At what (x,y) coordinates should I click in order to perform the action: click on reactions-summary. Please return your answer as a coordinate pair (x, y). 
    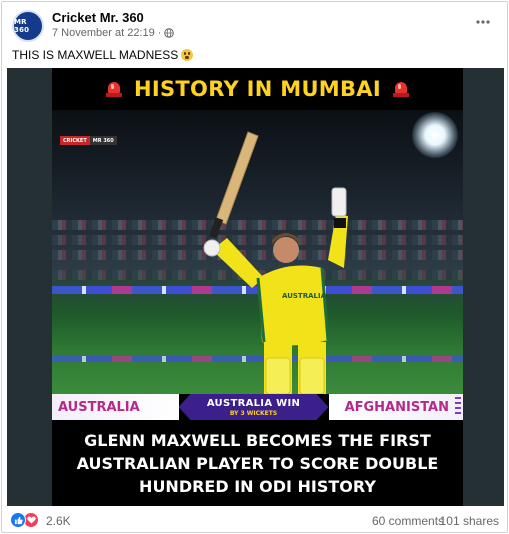
    Looking at the image, I should click on (24, 520).